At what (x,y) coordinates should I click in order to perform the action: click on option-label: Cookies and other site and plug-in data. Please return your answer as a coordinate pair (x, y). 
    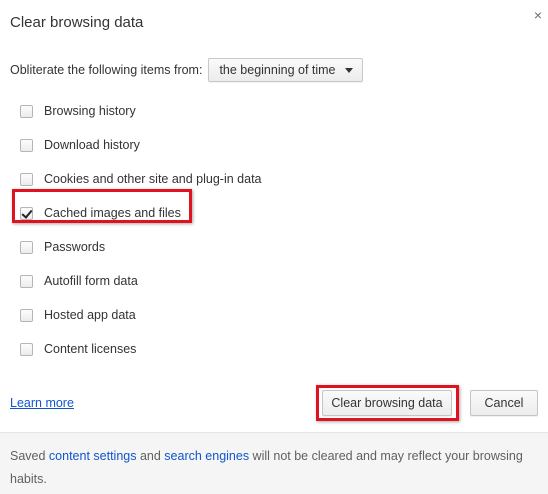
    Looking at the image, I should click on (153, 179).